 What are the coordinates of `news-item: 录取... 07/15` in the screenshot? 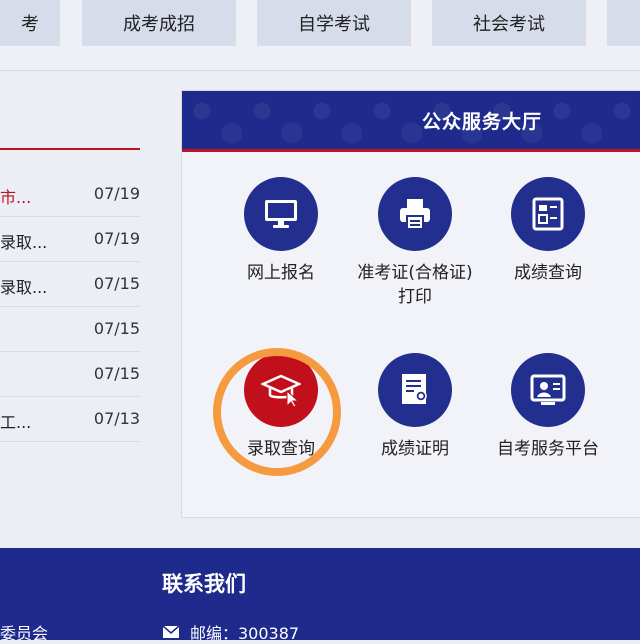 It's located at (70, 284).